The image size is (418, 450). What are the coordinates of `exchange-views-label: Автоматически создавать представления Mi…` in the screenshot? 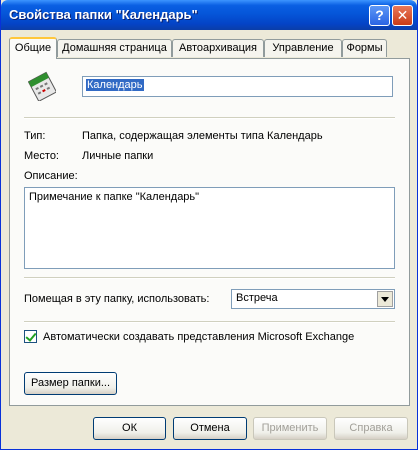 It's located at (198, 337).